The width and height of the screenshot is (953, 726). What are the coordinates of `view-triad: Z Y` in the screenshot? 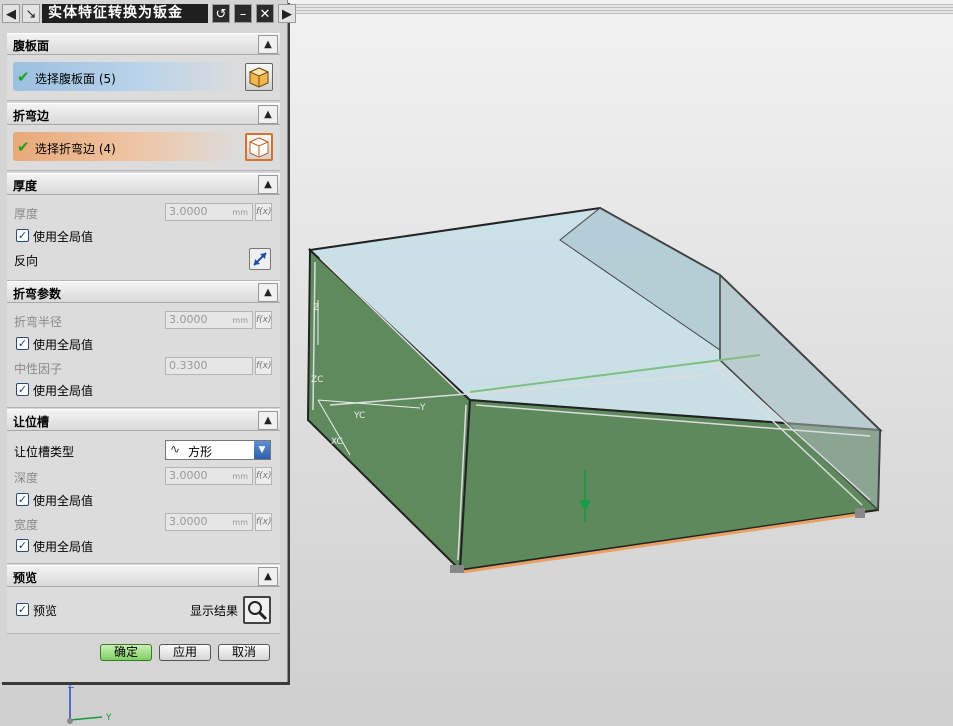 It's located at (89, 703).